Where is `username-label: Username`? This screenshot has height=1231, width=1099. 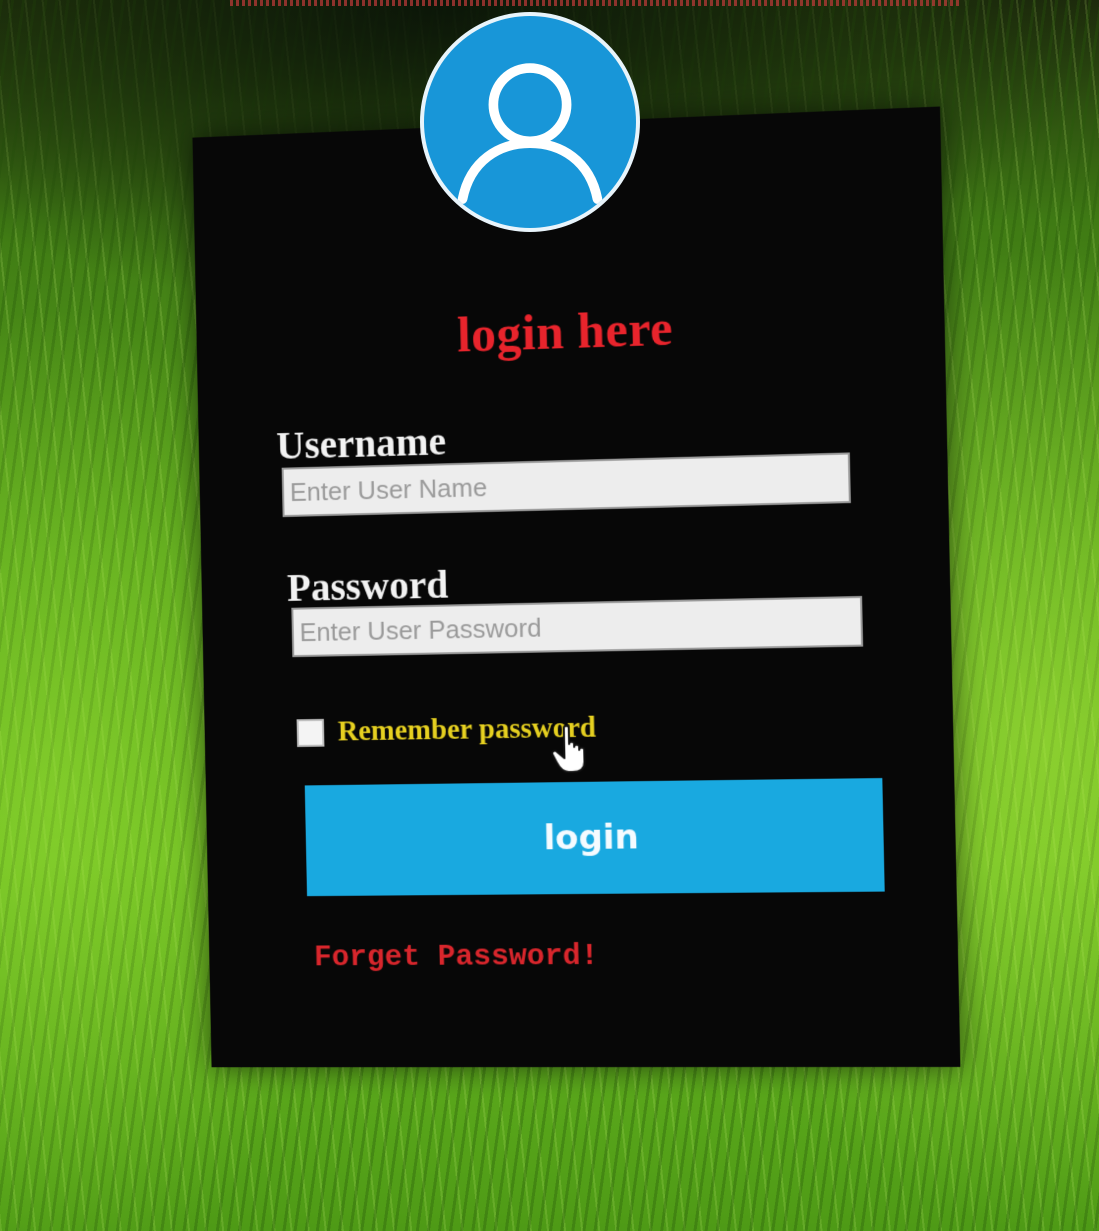
username-label: Username is located at coordinates (361, 443).